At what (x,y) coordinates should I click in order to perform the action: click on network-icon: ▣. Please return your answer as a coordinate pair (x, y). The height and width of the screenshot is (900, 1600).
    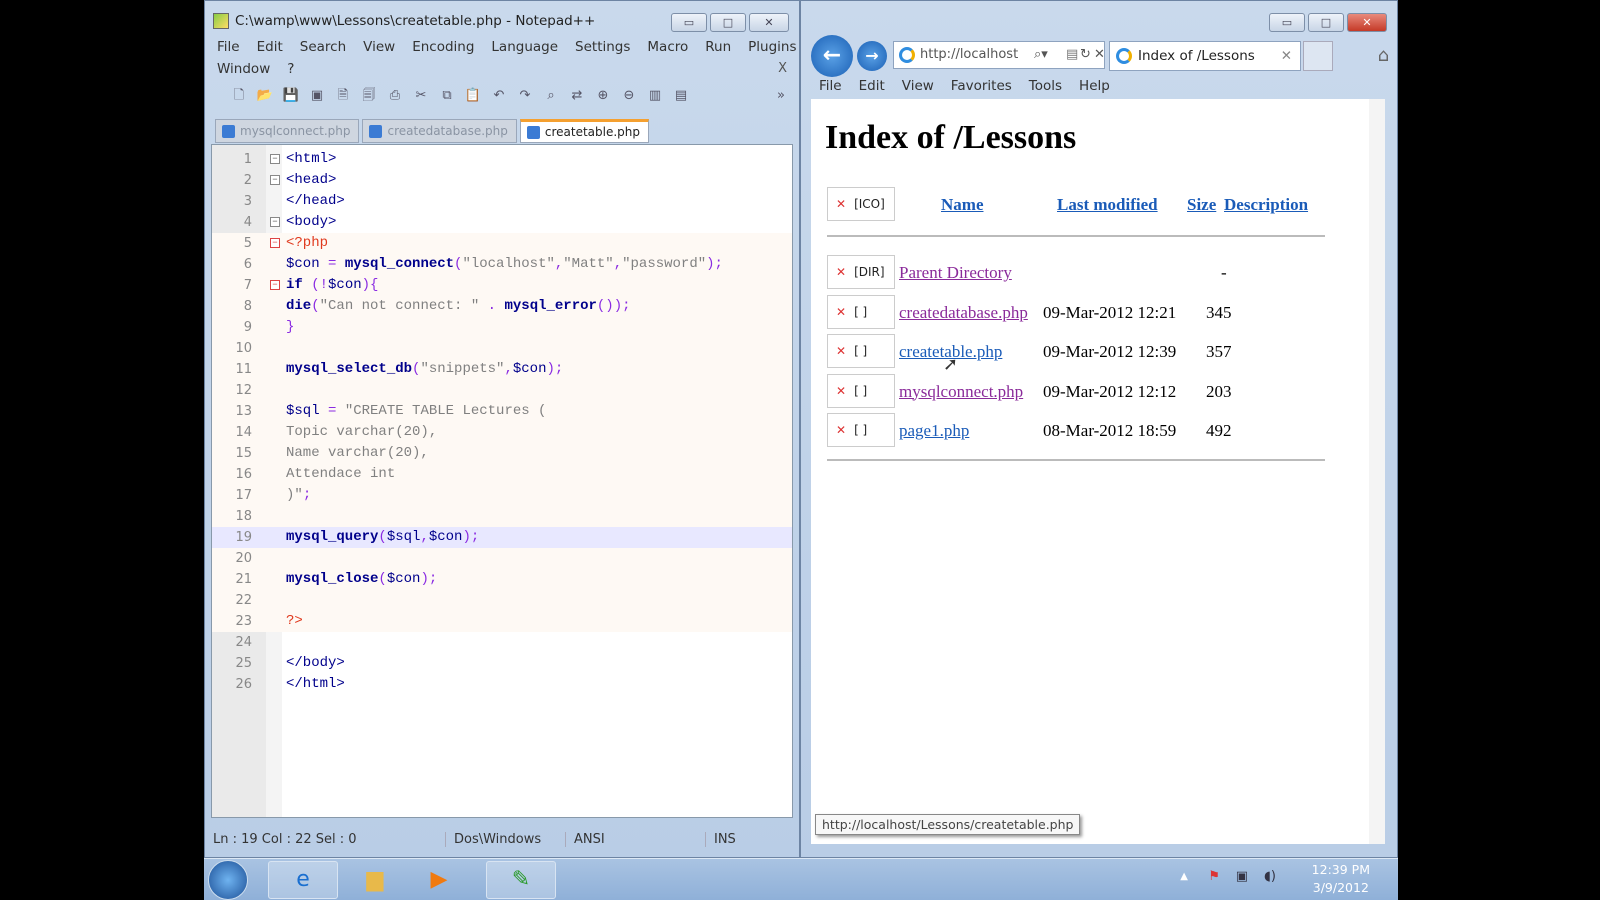
    Looking at the image, I should click on (1242, 876).